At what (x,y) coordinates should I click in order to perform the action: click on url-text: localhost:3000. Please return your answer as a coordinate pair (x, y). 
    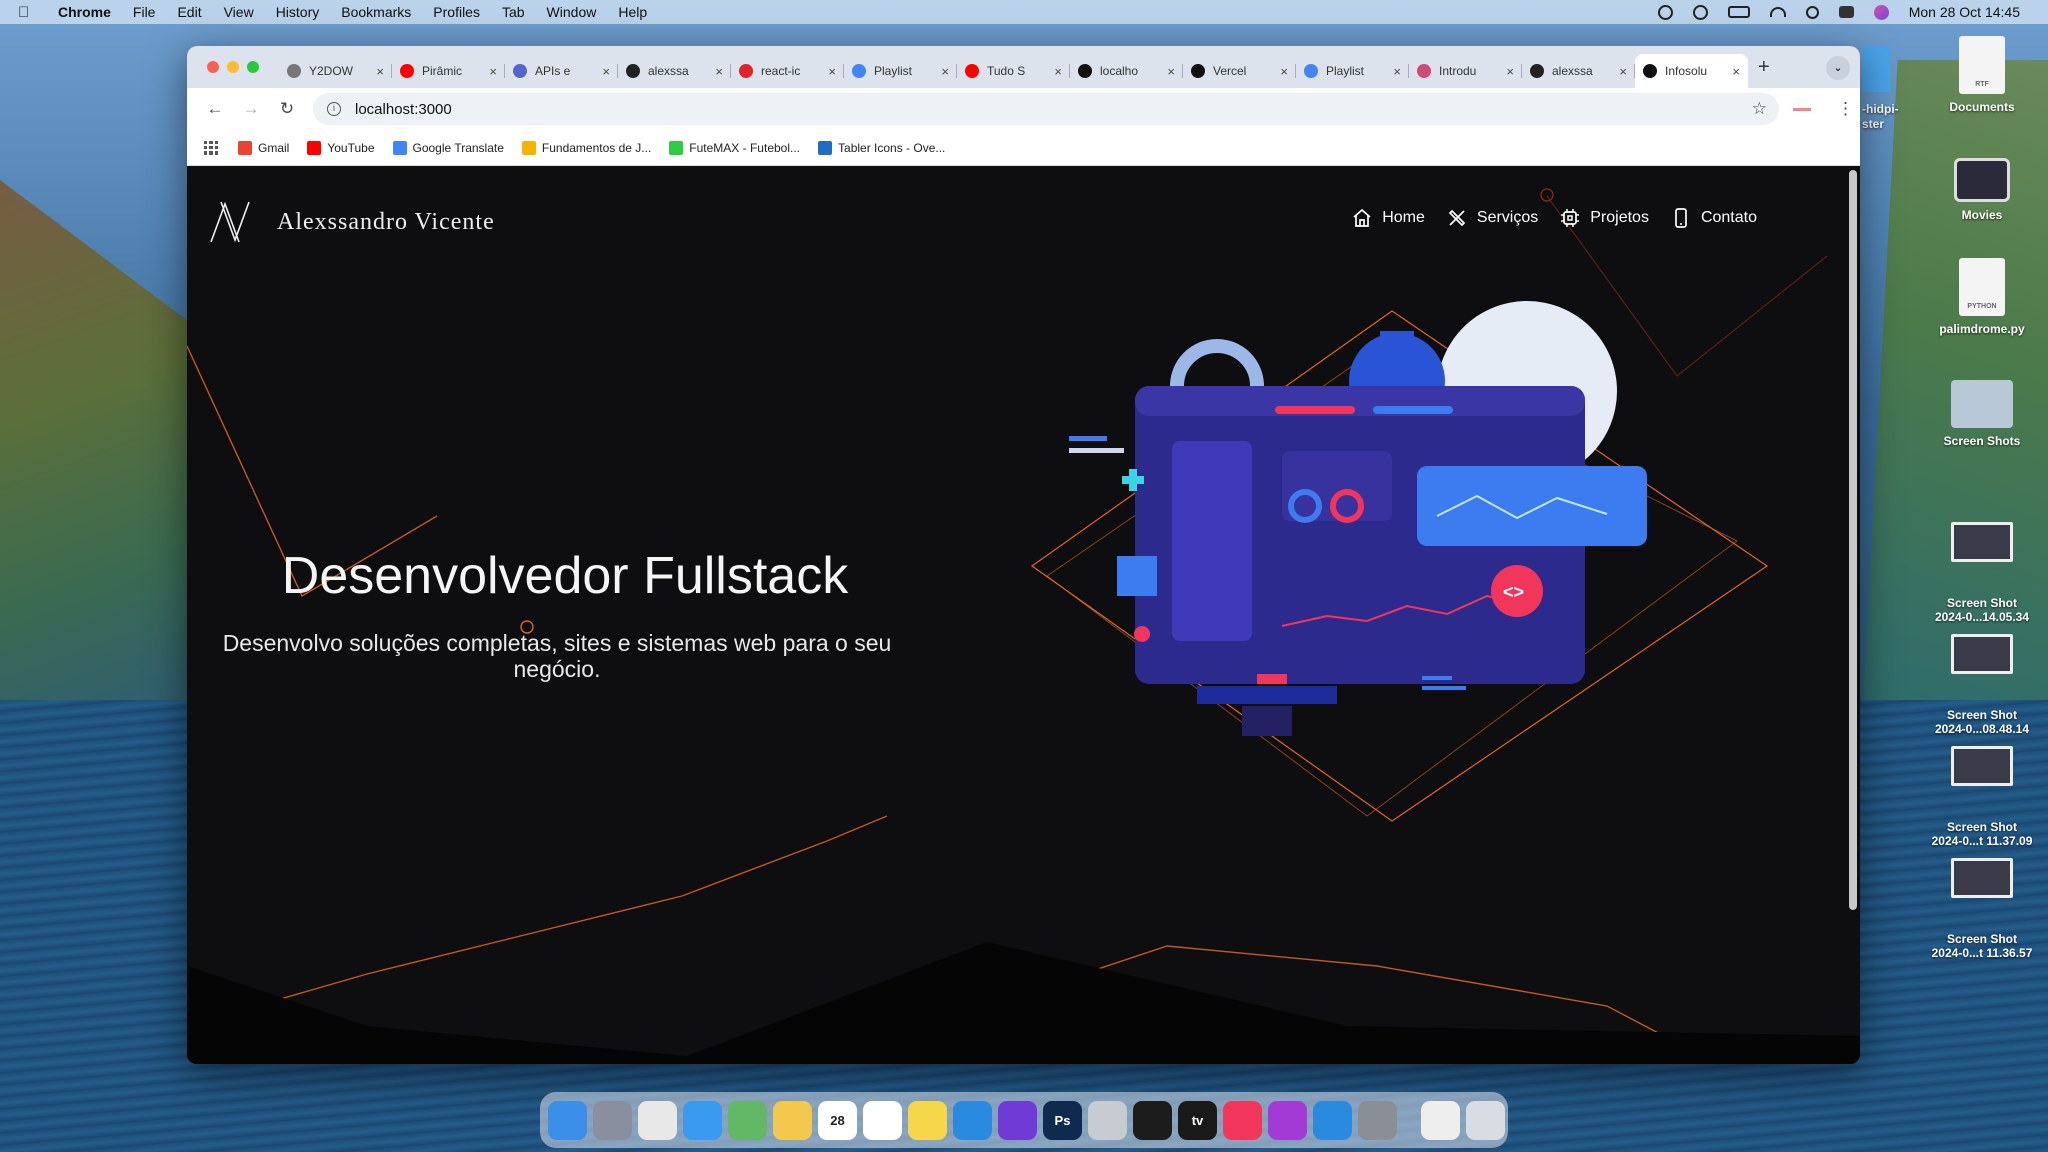
    Looking at the image, I should click on (403, 109).